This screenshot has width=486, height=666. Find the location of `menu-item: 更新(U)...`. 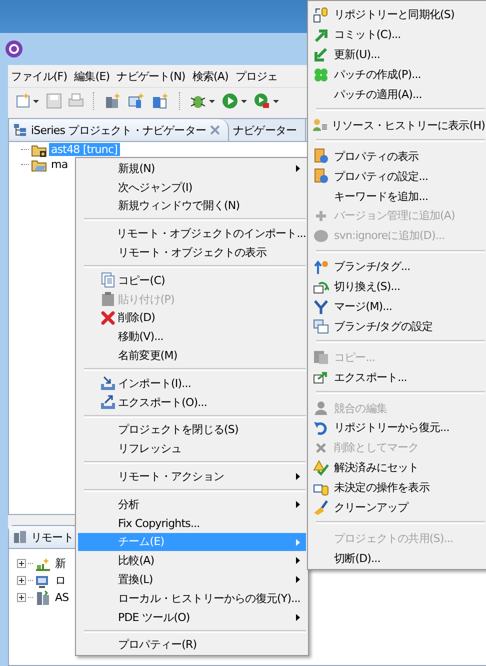

menu-item: 更新(U)... is located at coordinates (397, 54).